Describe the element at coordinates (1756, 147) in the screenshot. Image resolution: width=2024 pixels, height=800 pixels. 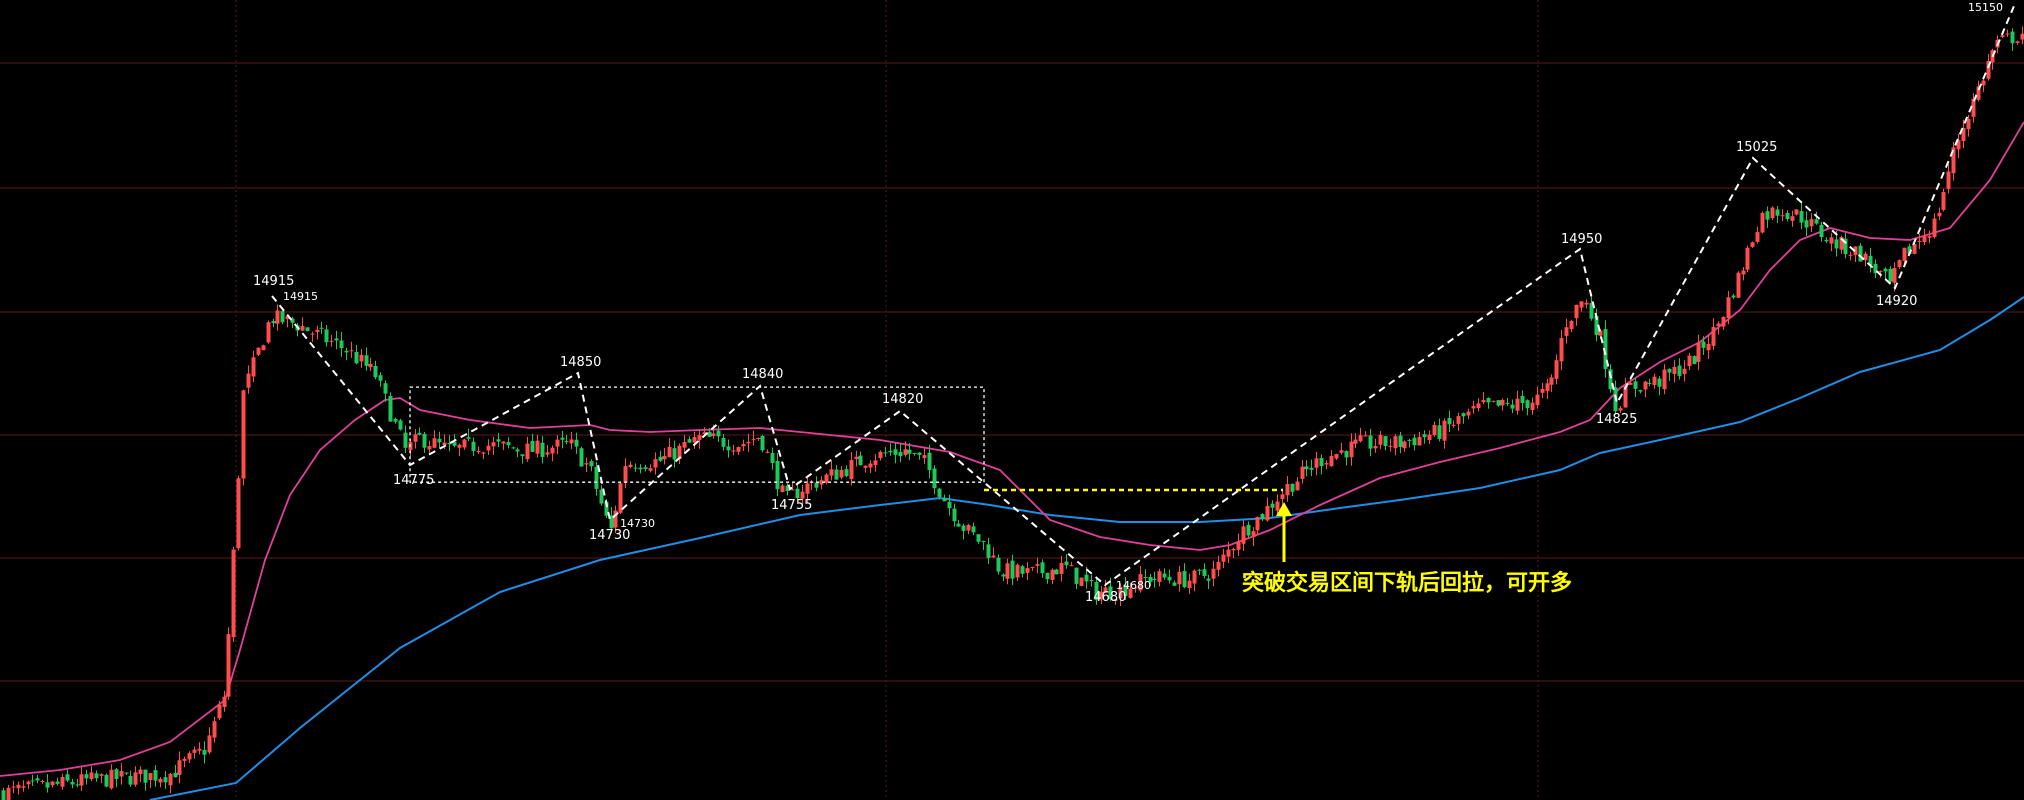
I see `label-15025: 15025` at that location.